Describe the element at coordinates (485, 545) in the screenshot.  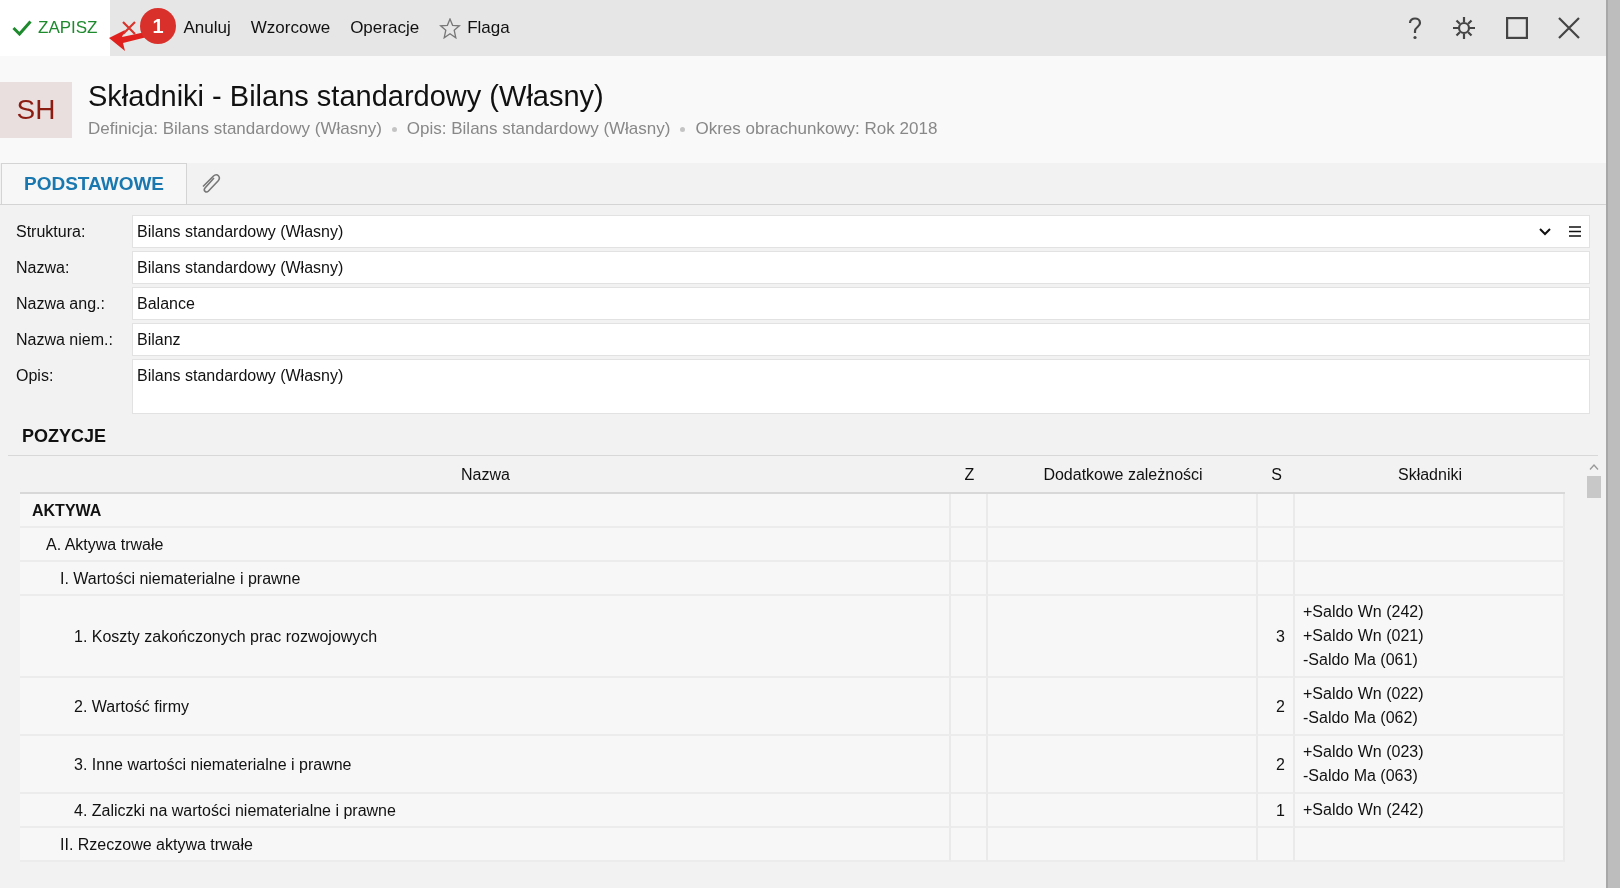
I see `table-cell: A. Aktywa trwałe` at that location.